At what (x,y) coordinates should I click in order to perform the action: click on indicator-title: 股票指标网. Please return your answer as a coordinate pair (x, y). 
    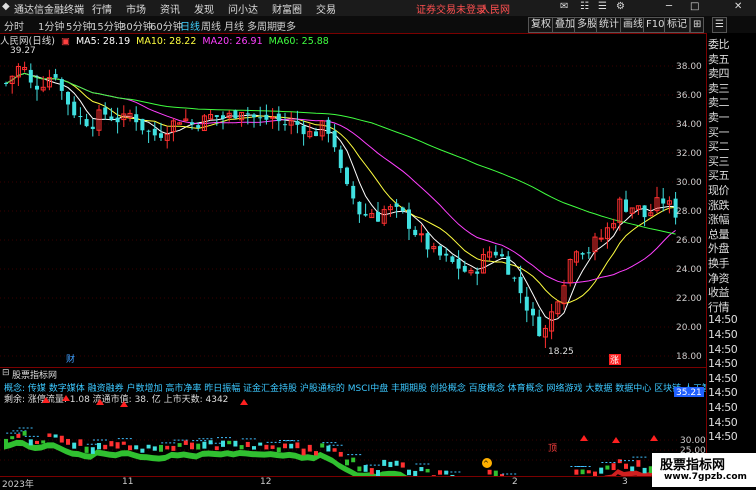
    Looking at the image, I should click on (34, 374).